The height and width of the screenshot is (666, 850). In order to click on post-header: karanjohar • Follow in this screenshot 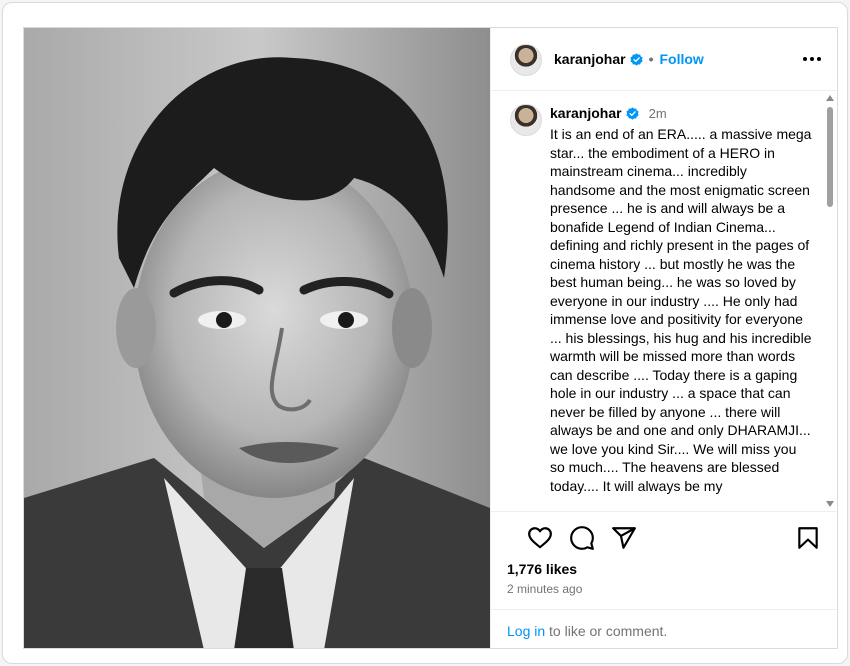, I will do `click(664, 59)`.